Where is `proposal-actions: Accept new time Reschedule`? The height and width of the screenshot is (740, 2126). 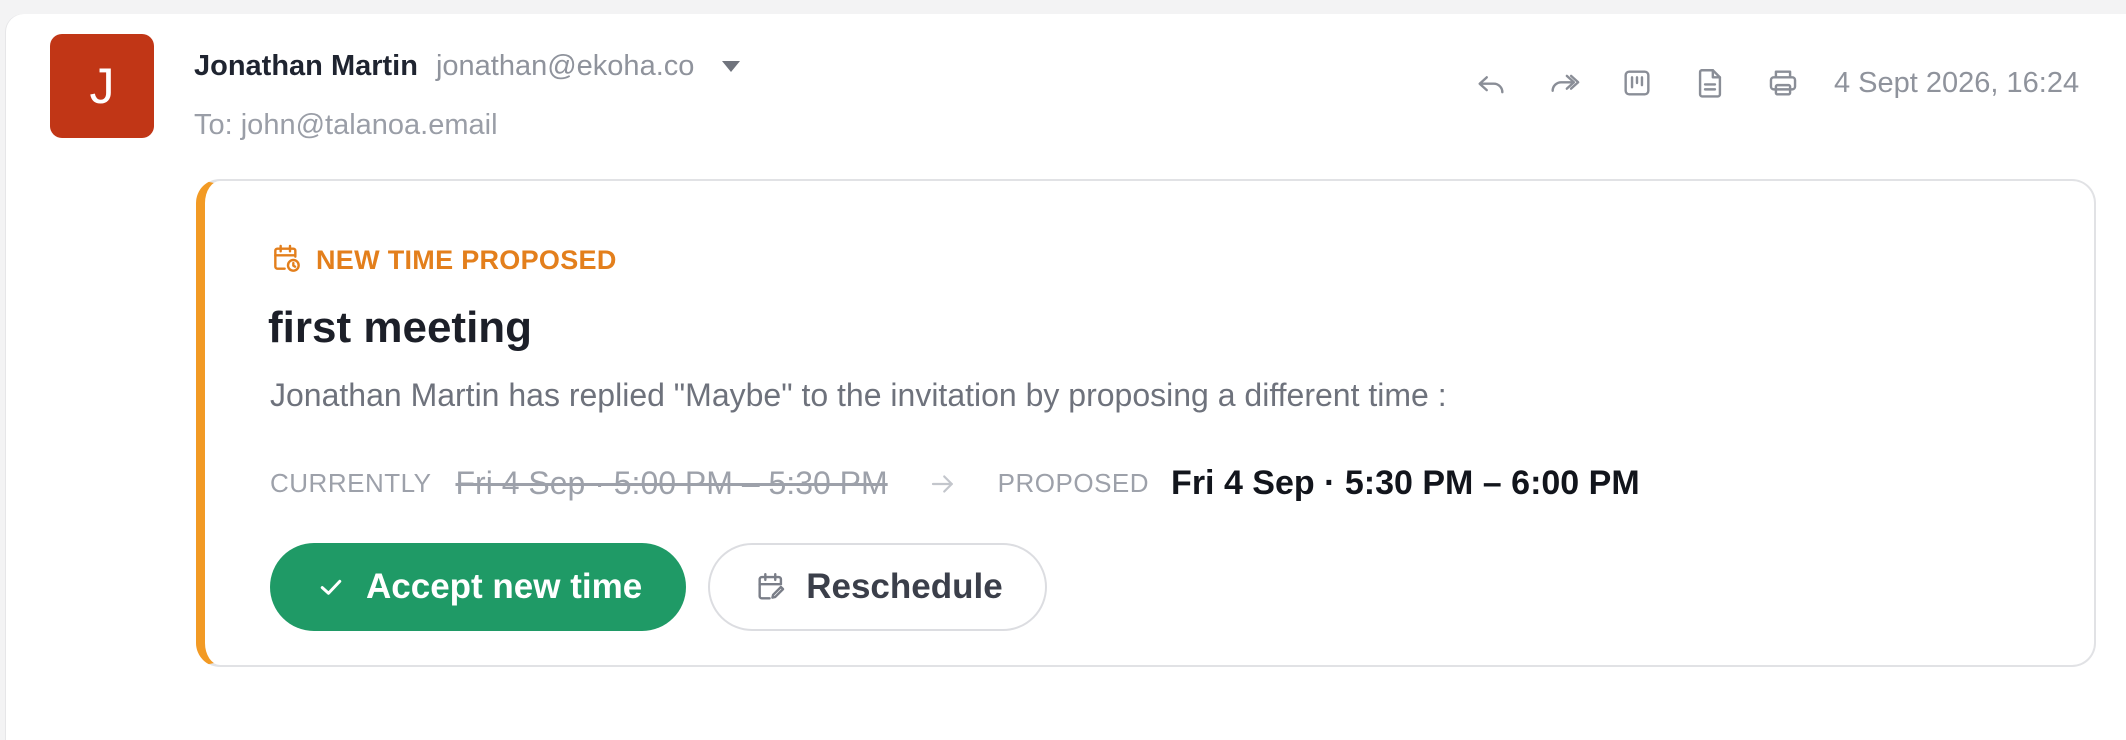 proposal-actions: Accept new time Reschedule is located at coordinates (658, 587).